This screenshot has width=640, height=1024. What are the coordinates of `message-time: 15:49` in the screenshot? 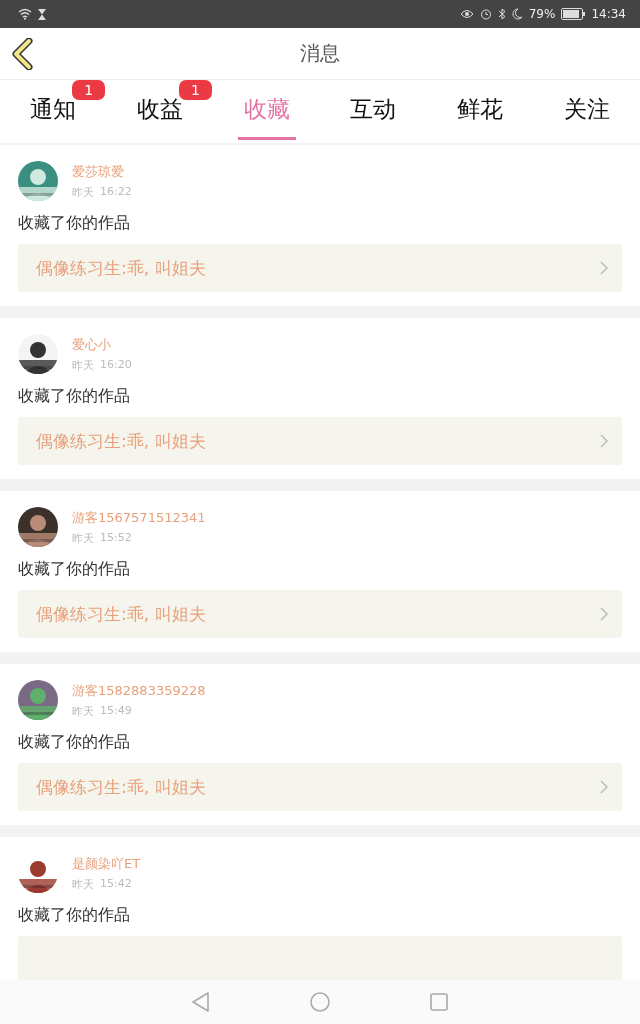 It's located at (116, 711).